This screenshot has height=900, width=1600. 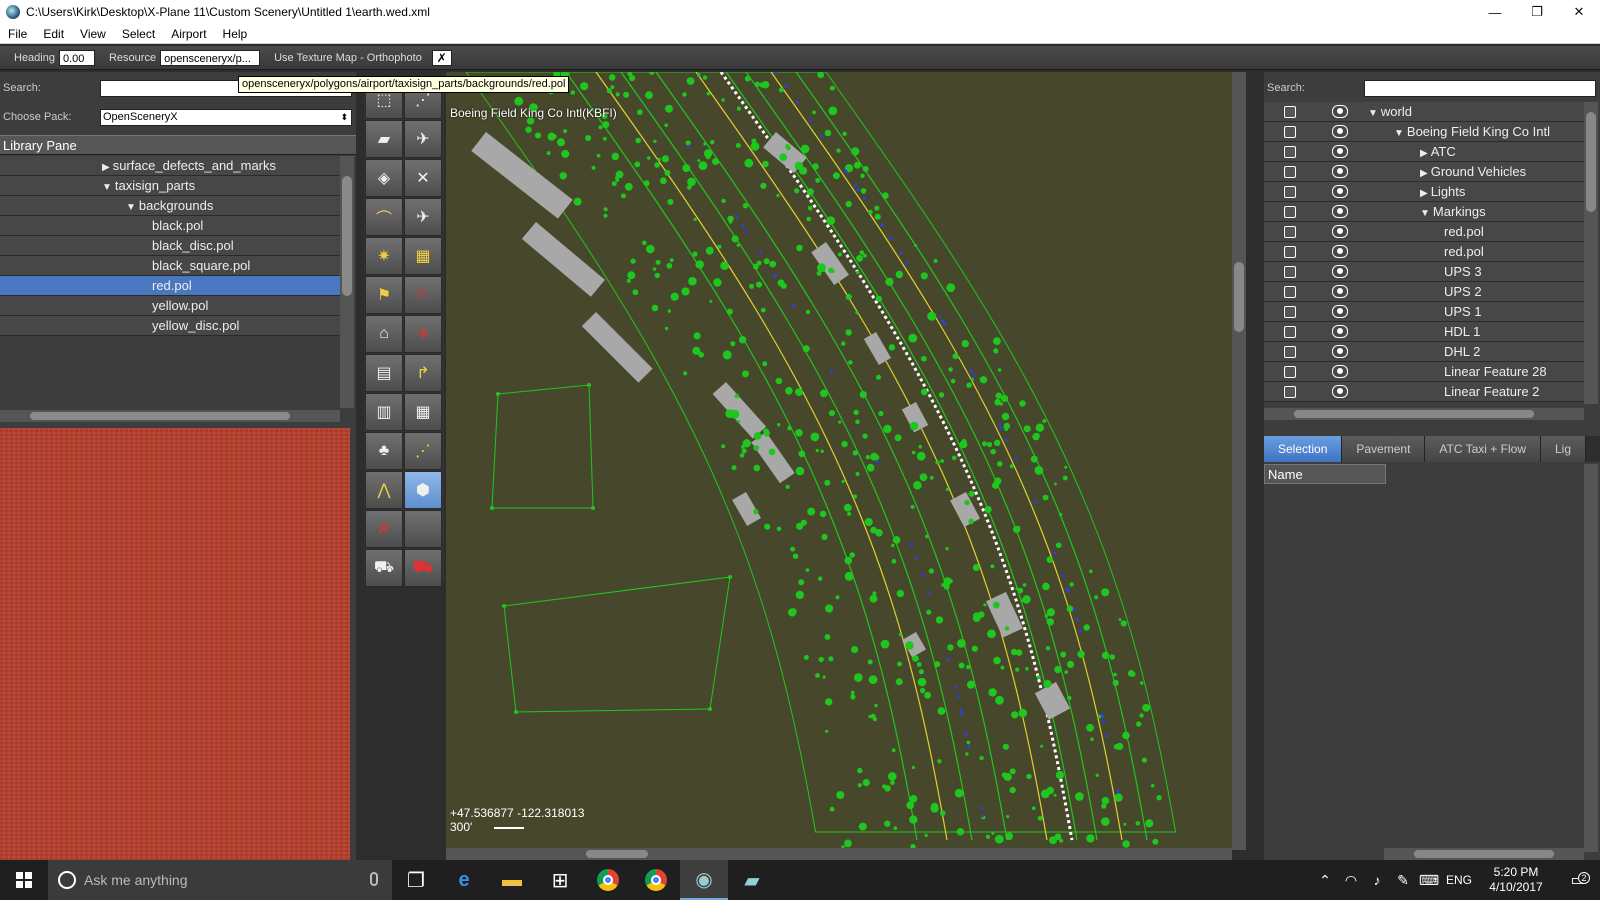 I want to click on pen-icon: ✎, so click(x=1403, y=880).